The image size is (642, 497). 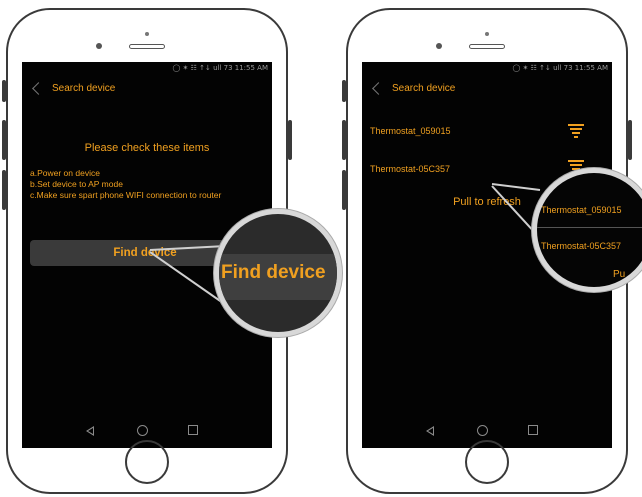 I want to click on magnifier-find-device: Find device, so click(x=278, y=273).